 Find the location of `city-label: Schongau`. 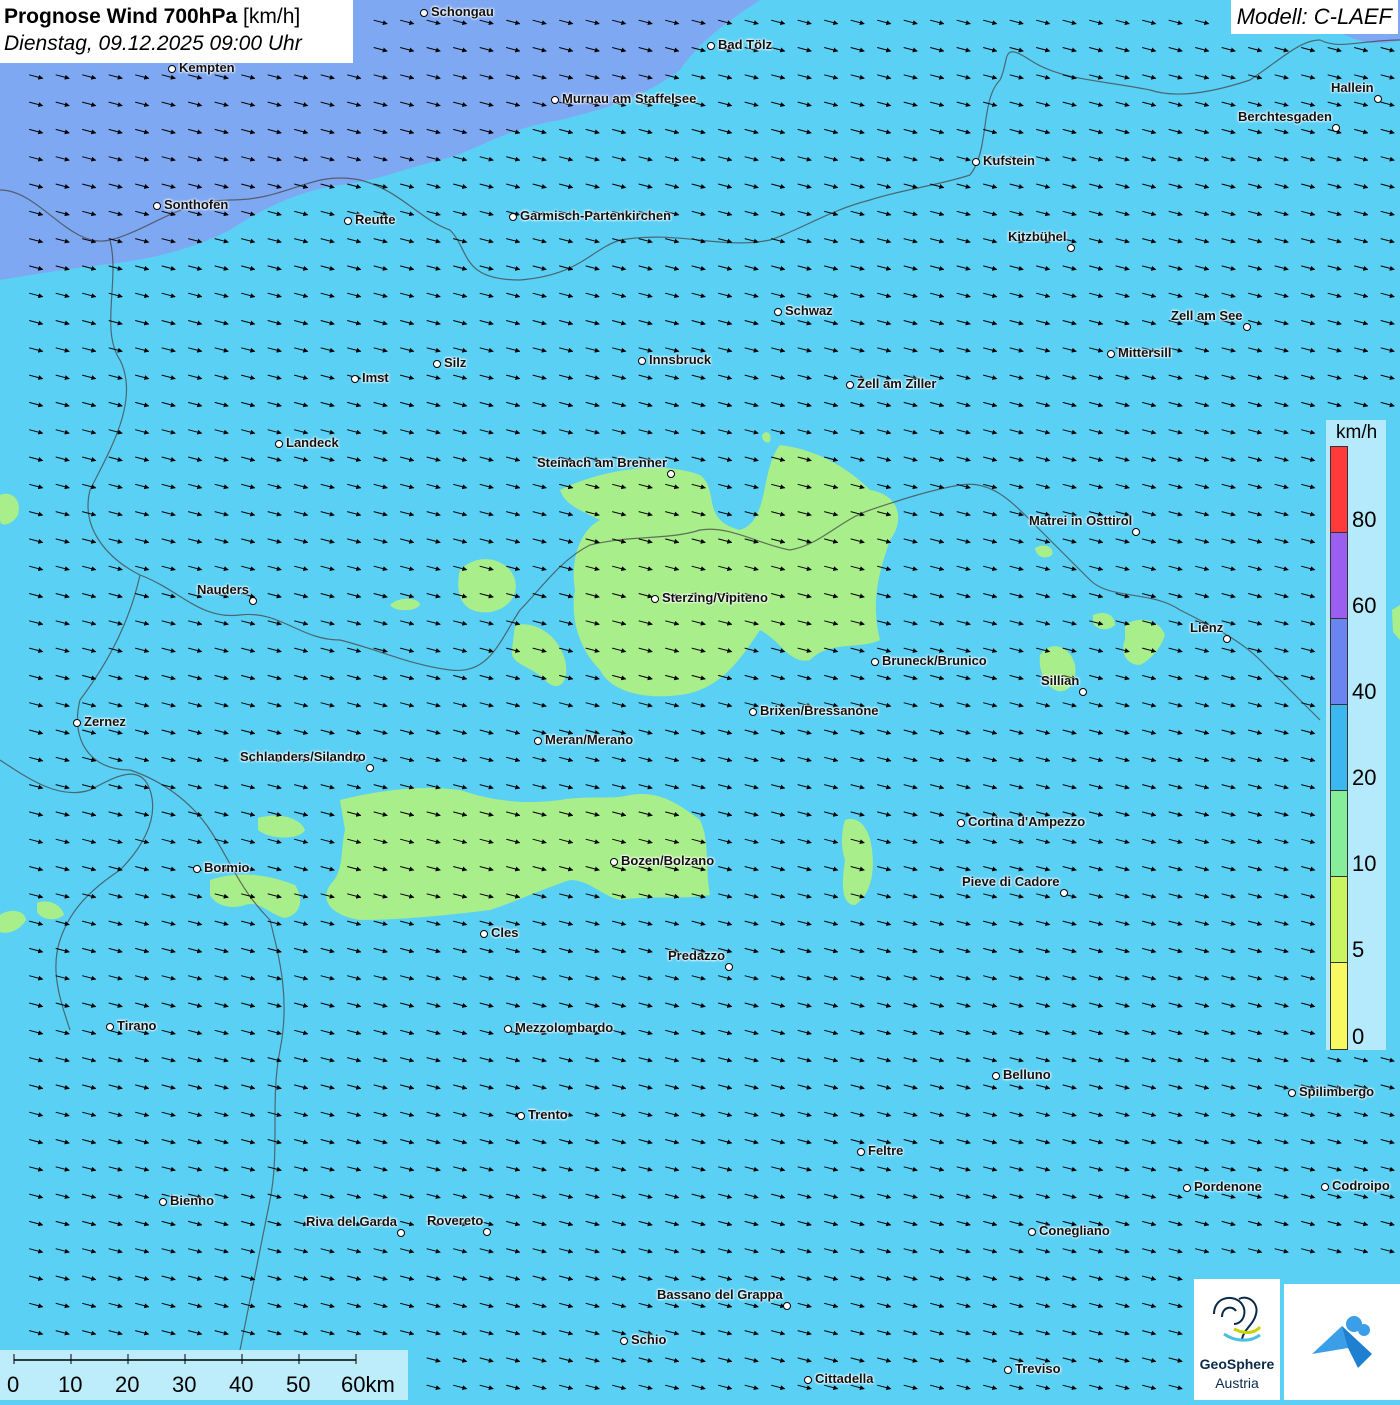

city-label: Schongau is located at coordinates (462, 11).